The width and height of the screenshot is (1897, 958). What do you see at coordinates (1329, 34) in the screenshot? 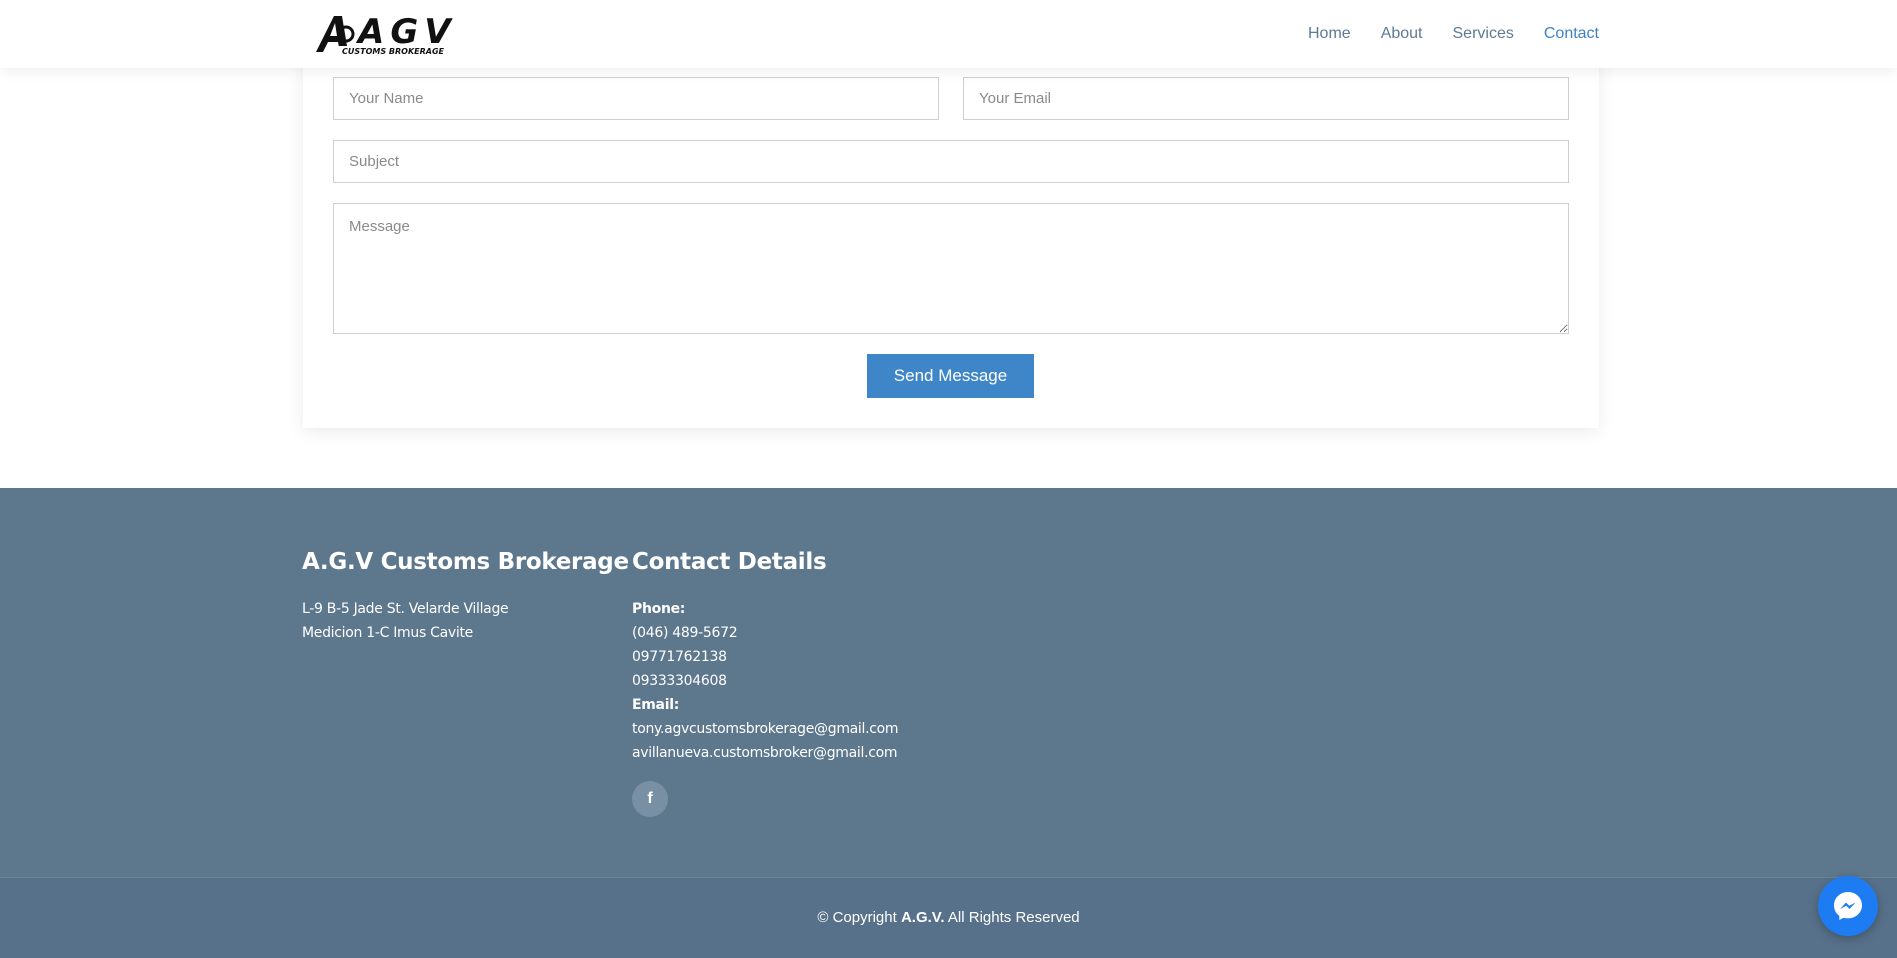
I see `nav-home: Home` at bounding box center [1329, 34].